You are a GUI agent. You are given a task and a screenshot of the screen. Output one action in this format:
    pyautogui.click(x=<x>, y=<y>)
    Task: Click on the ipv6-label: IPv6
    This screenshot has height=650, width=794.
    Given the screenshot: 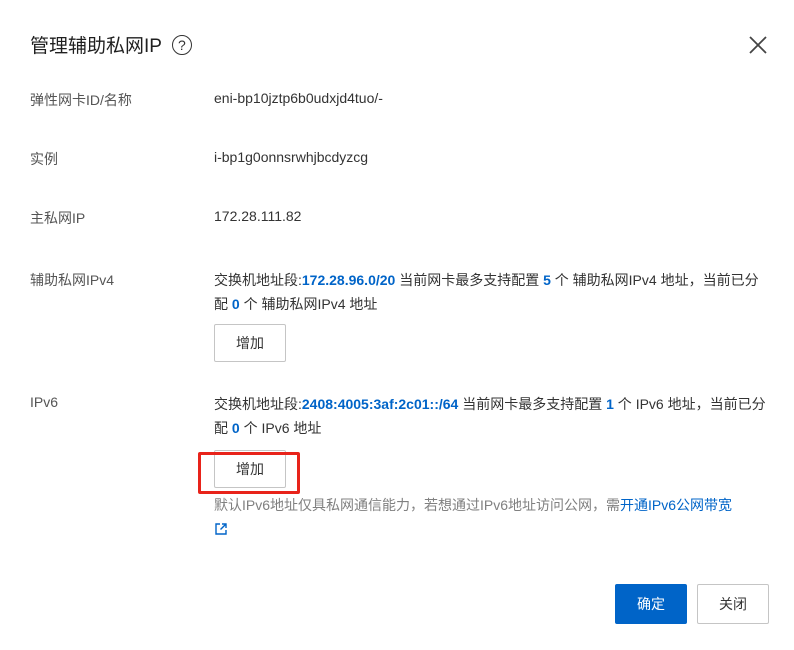 What is the action you would take?
    pyautogui.click(x=44, y=402)
    